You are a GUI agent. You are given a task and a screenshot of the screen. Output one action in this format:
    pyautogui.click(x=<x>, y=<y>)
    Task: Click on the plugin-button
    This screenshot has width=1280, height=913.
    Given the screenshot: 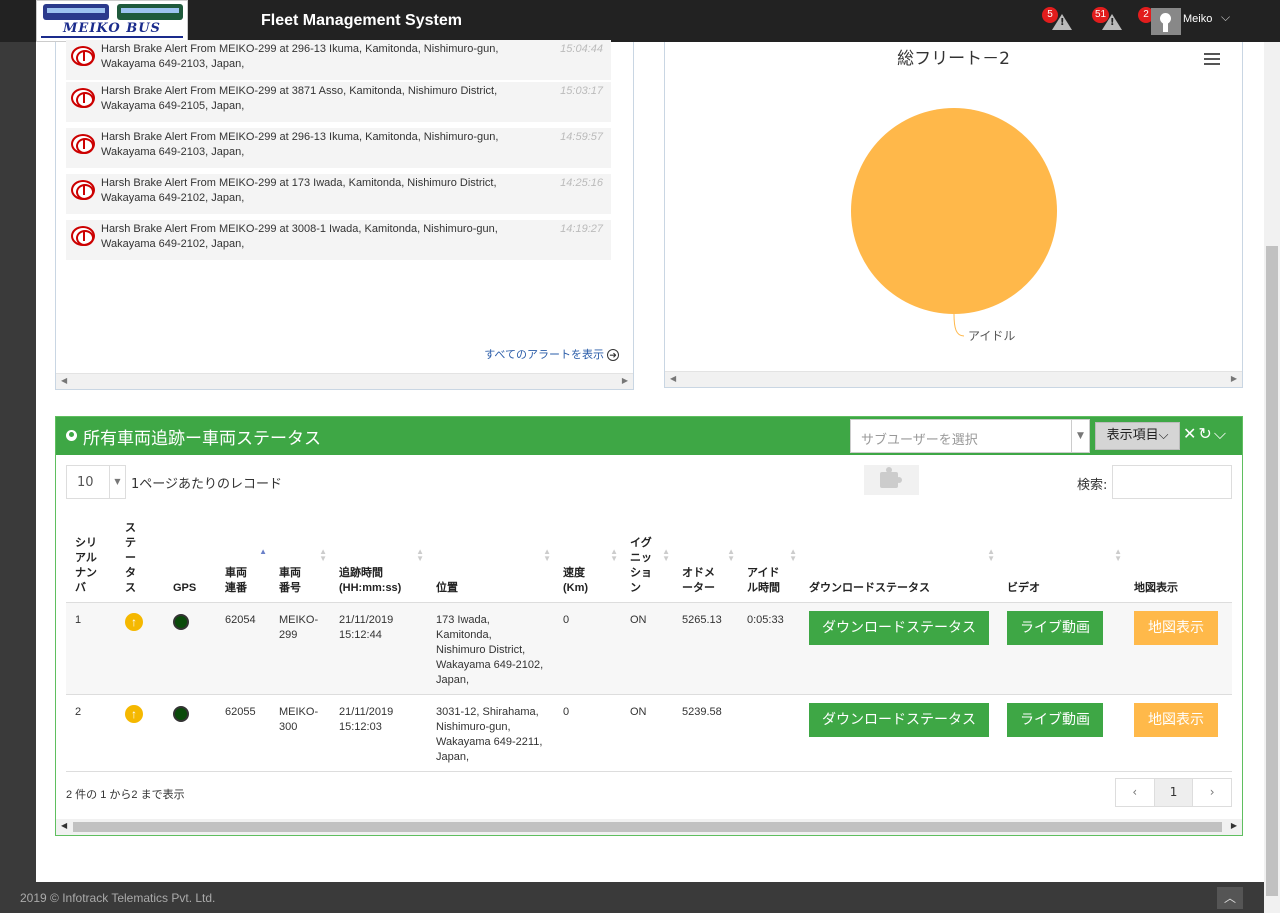 What is the action you would take?
    pyautogui.click(x=891, y=480)
    